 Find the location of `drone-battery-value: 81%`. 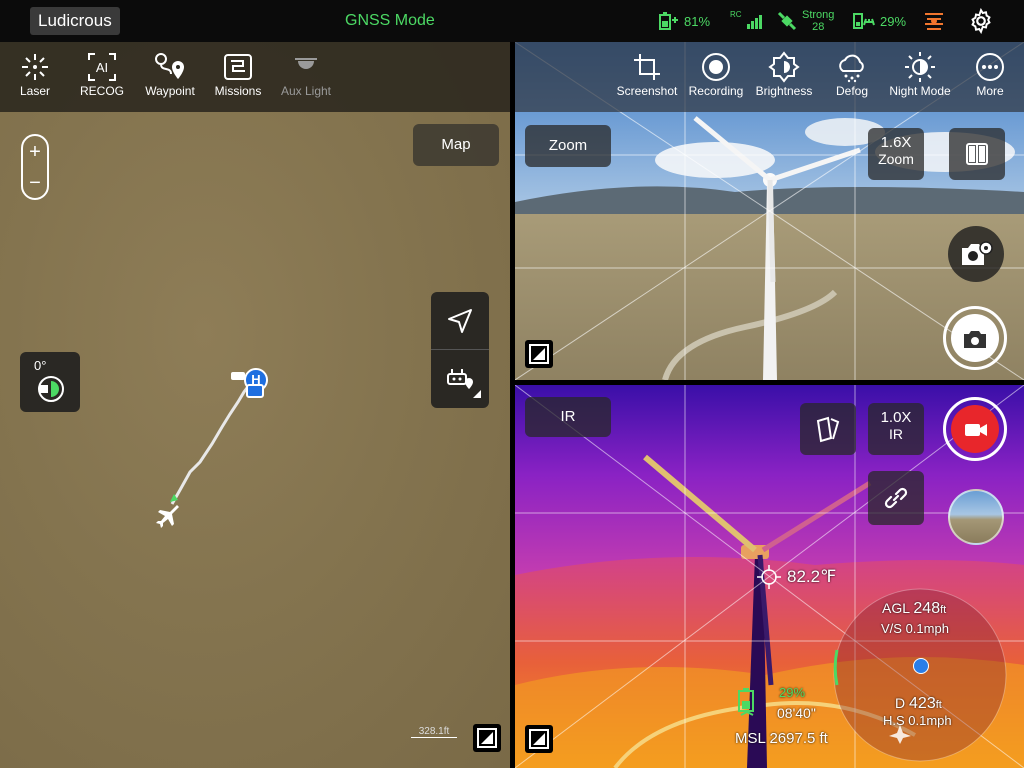

drone-battery-value: 81% is located at coordinates (697, 21).